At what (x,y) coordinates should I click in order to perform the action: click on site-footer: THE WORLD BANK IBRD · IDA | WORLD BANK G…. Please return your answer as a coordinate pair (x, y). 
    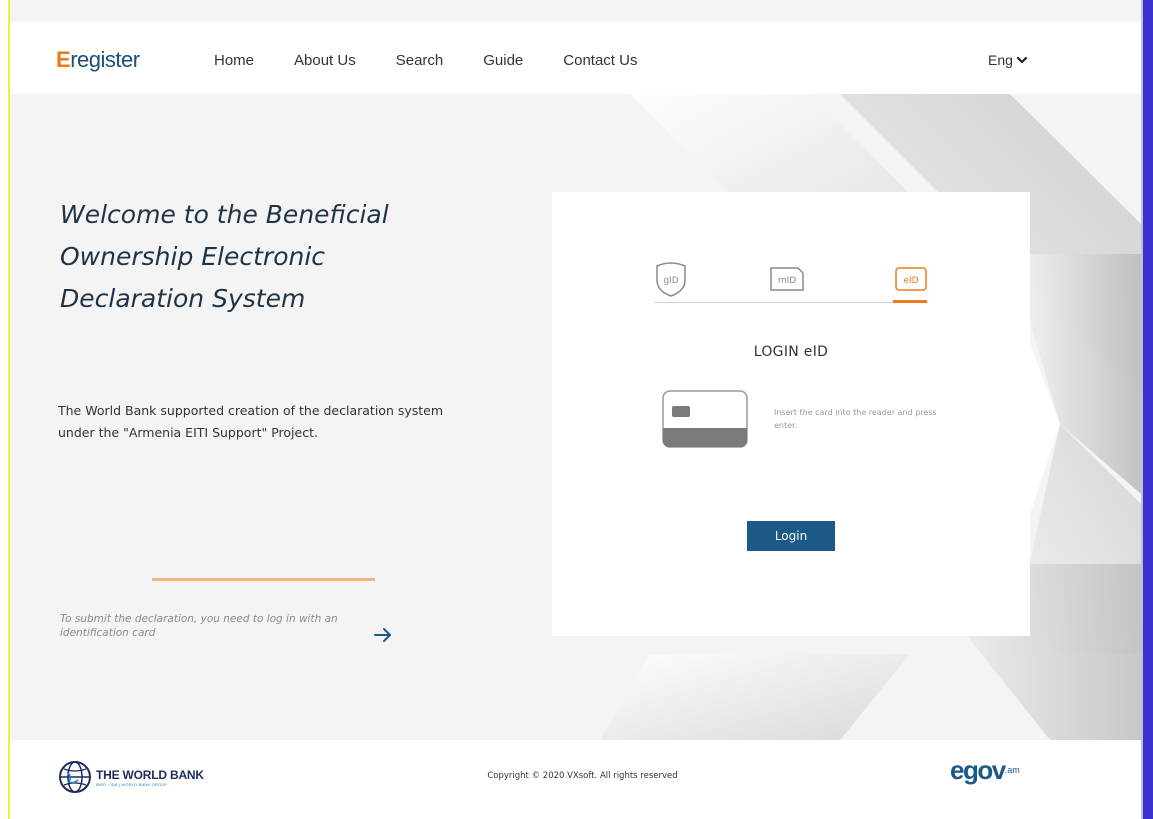
    Looking at the image, I should click on (575, 779).